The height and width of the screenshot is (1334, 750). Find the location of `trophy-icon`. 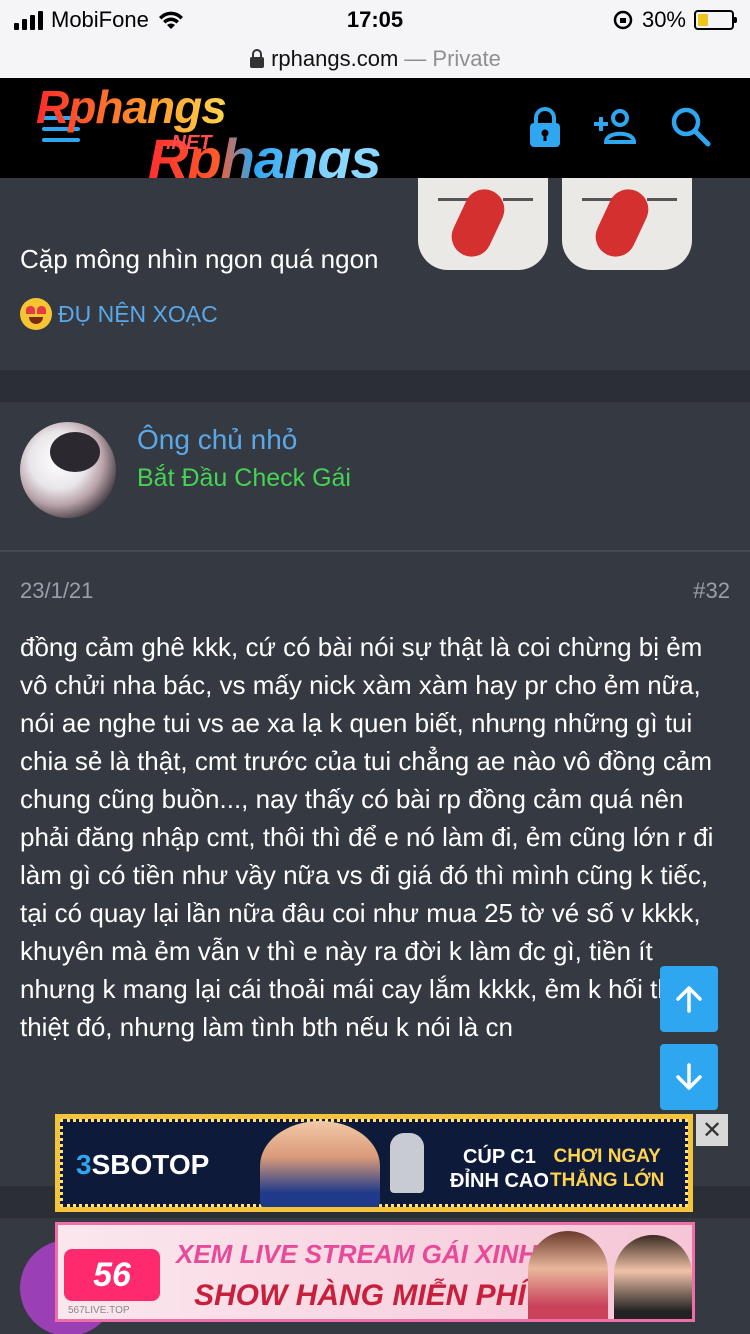

trophy-icon is located at coordinates (407, 1163).